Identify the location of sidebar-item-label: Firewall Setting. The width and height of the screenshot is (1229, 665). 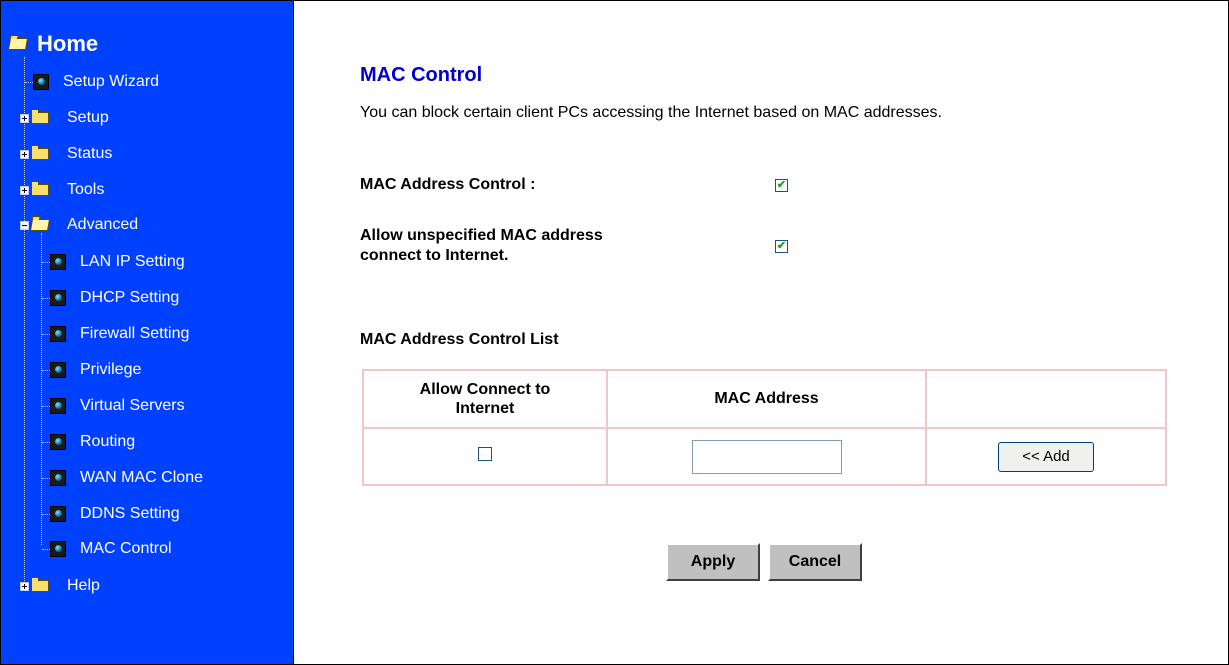
(135, 333).